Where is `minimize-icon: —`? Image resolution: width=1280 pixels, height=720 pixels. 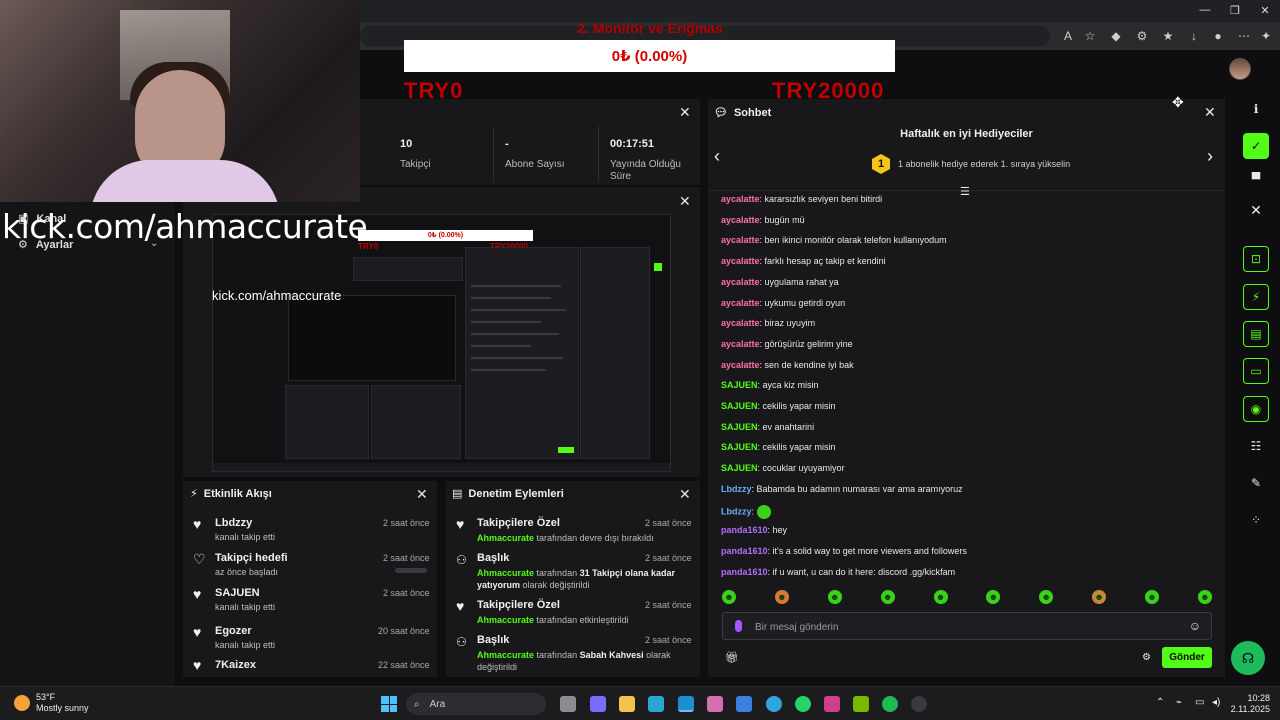 minimize-icon: — is located at coordinates (1205, 10).